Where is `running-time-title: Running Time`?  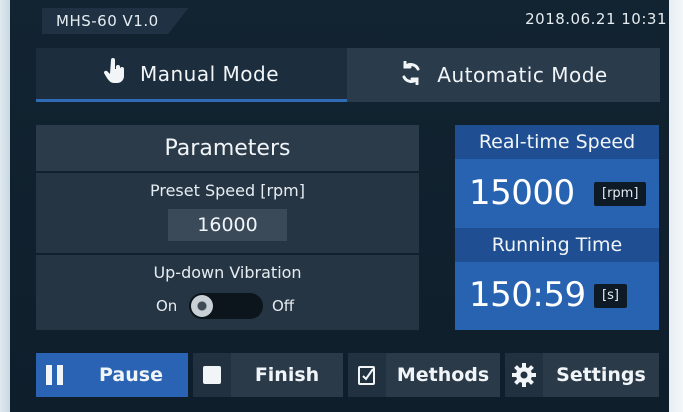
running-time-title: Running Time is located at coordinates (557, 245).